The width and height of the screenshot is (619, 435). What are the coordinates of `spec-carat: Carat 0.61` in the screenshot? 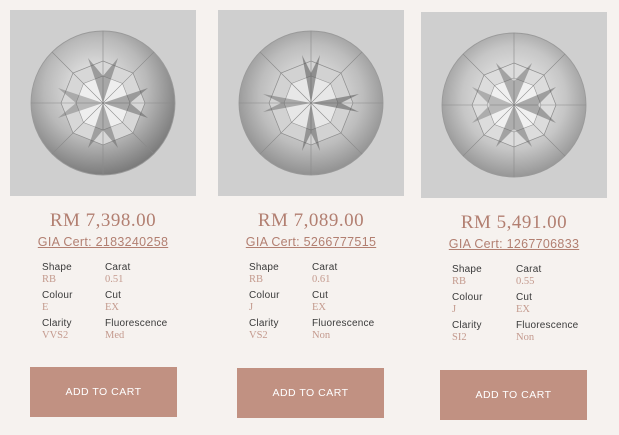 It's located at (325, 273).